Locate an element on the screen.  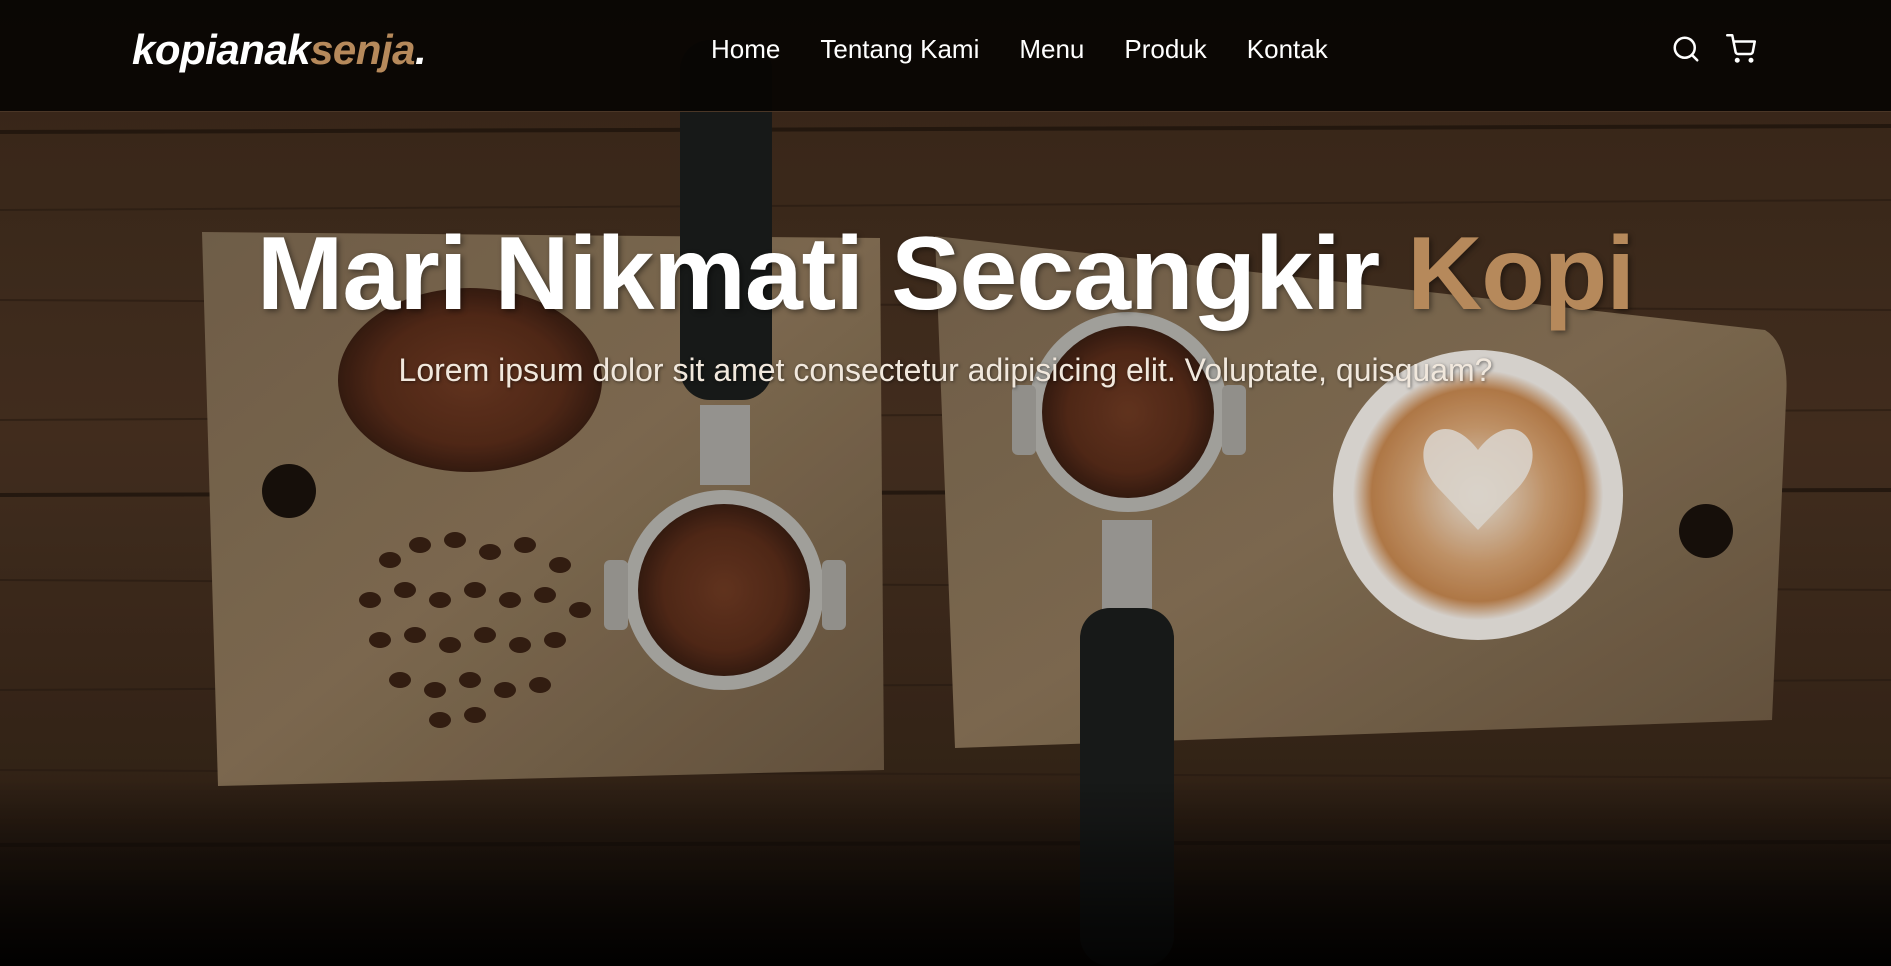
hero-title-accent: Kopi is located at coordinates (1521, 274).